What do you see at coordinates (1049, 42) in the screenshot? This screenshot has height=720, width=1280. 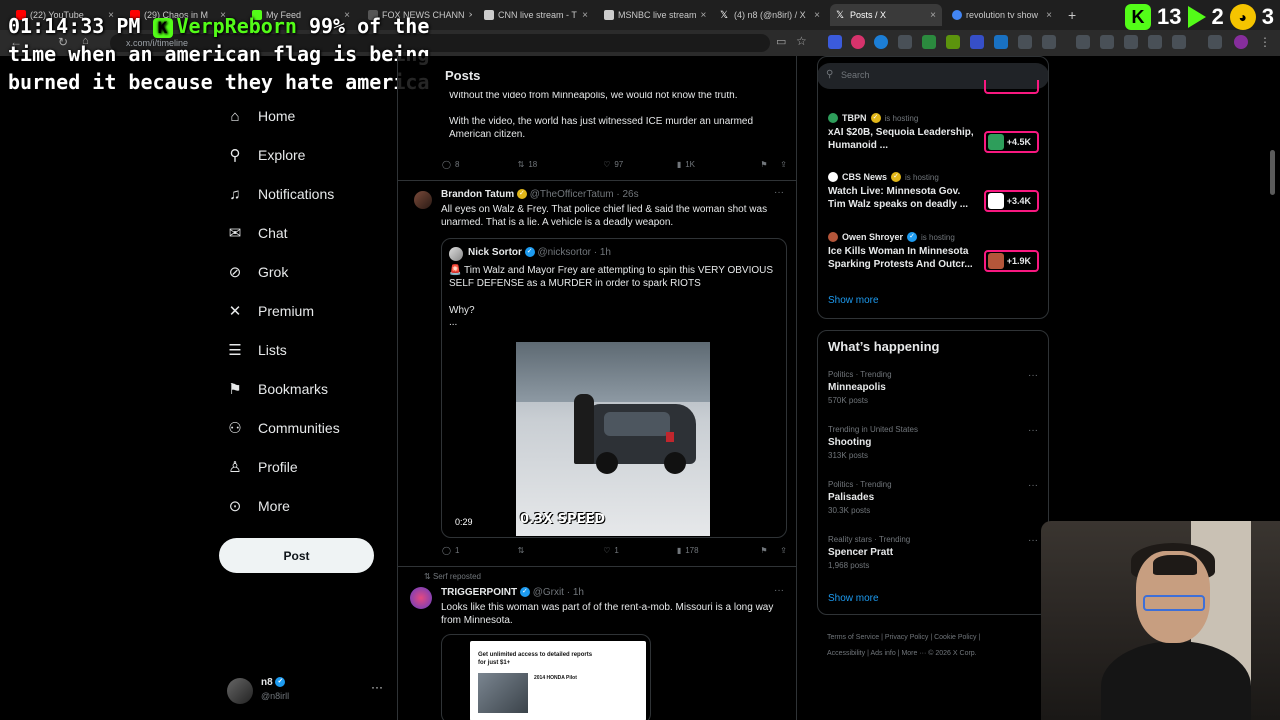 I see `puzzle-icon` at bounding box center [1049, 42].